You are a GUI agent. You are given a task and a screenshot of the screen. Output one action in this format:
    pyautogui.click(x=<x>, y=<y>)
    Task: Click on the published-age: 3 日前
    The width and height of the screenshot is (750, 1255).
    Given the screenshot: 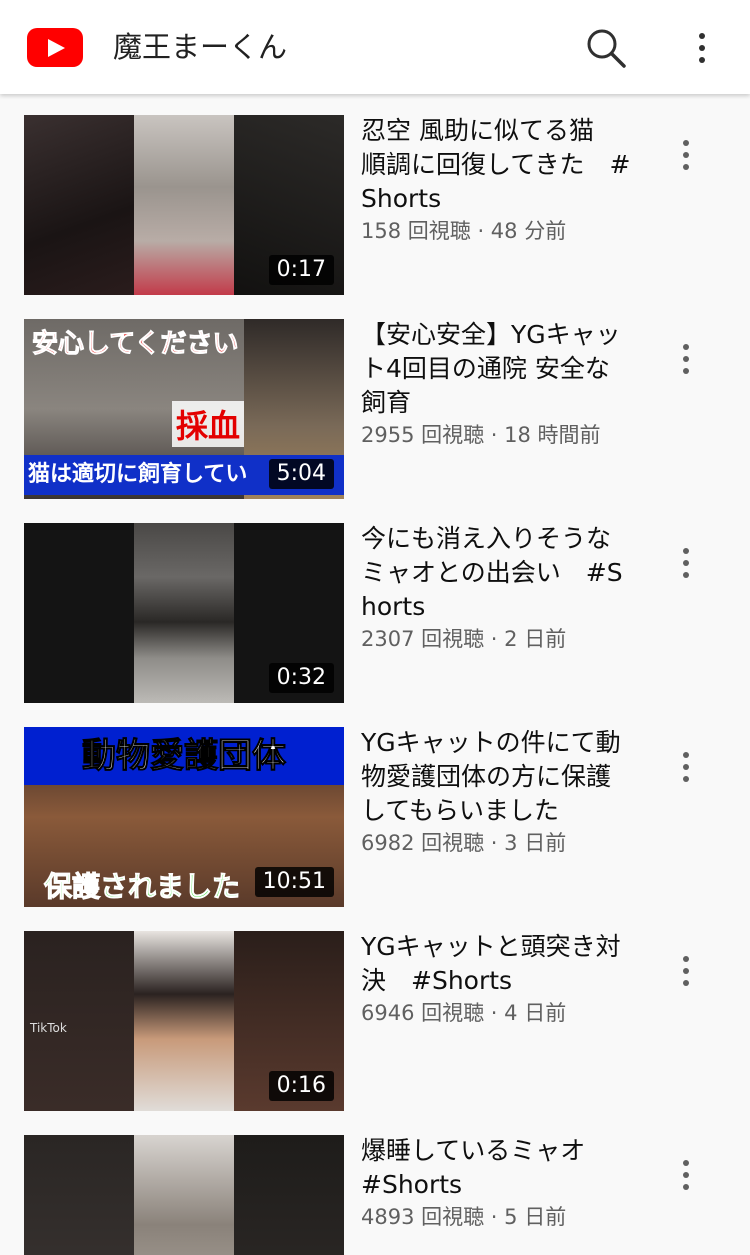 What is the action you would take?
    pyautogui.click(x=535, y=843)
    